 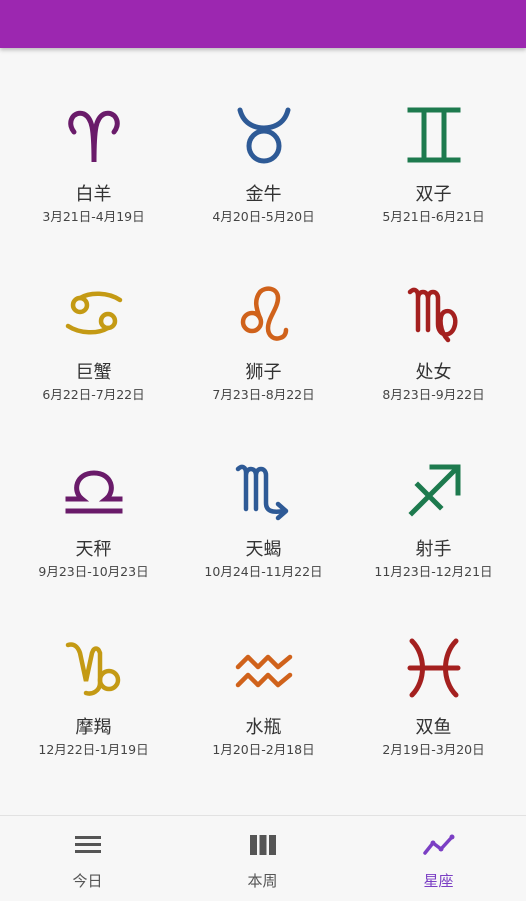 I want to click on sign-date-range: 2月19日-3月20日, so click(x=433, y=749).